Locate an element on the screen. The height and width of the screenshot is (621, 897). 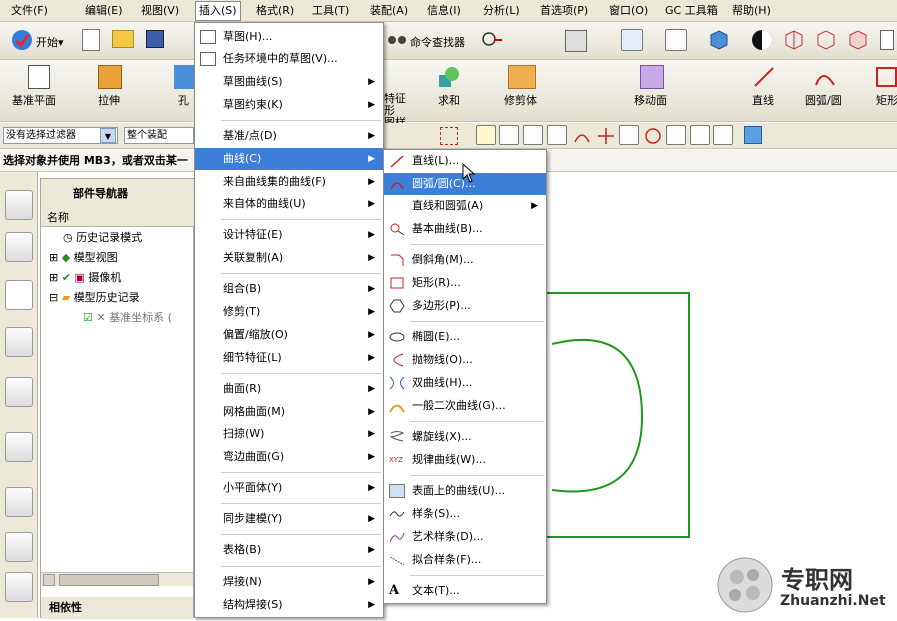
menu-info: 信息(I) is located at coordinates (444, 11).